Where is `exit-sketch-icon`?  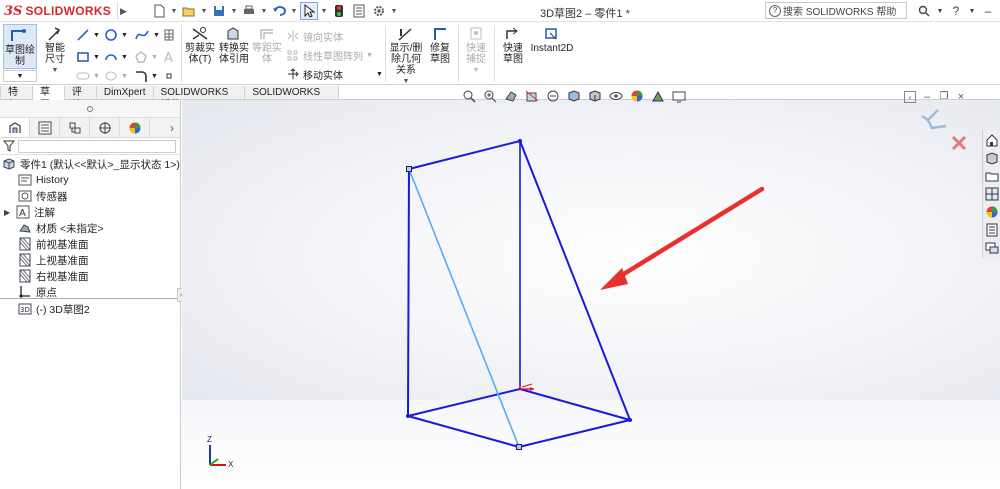 exit-sketch-icon is located at coordinates (935, 123).